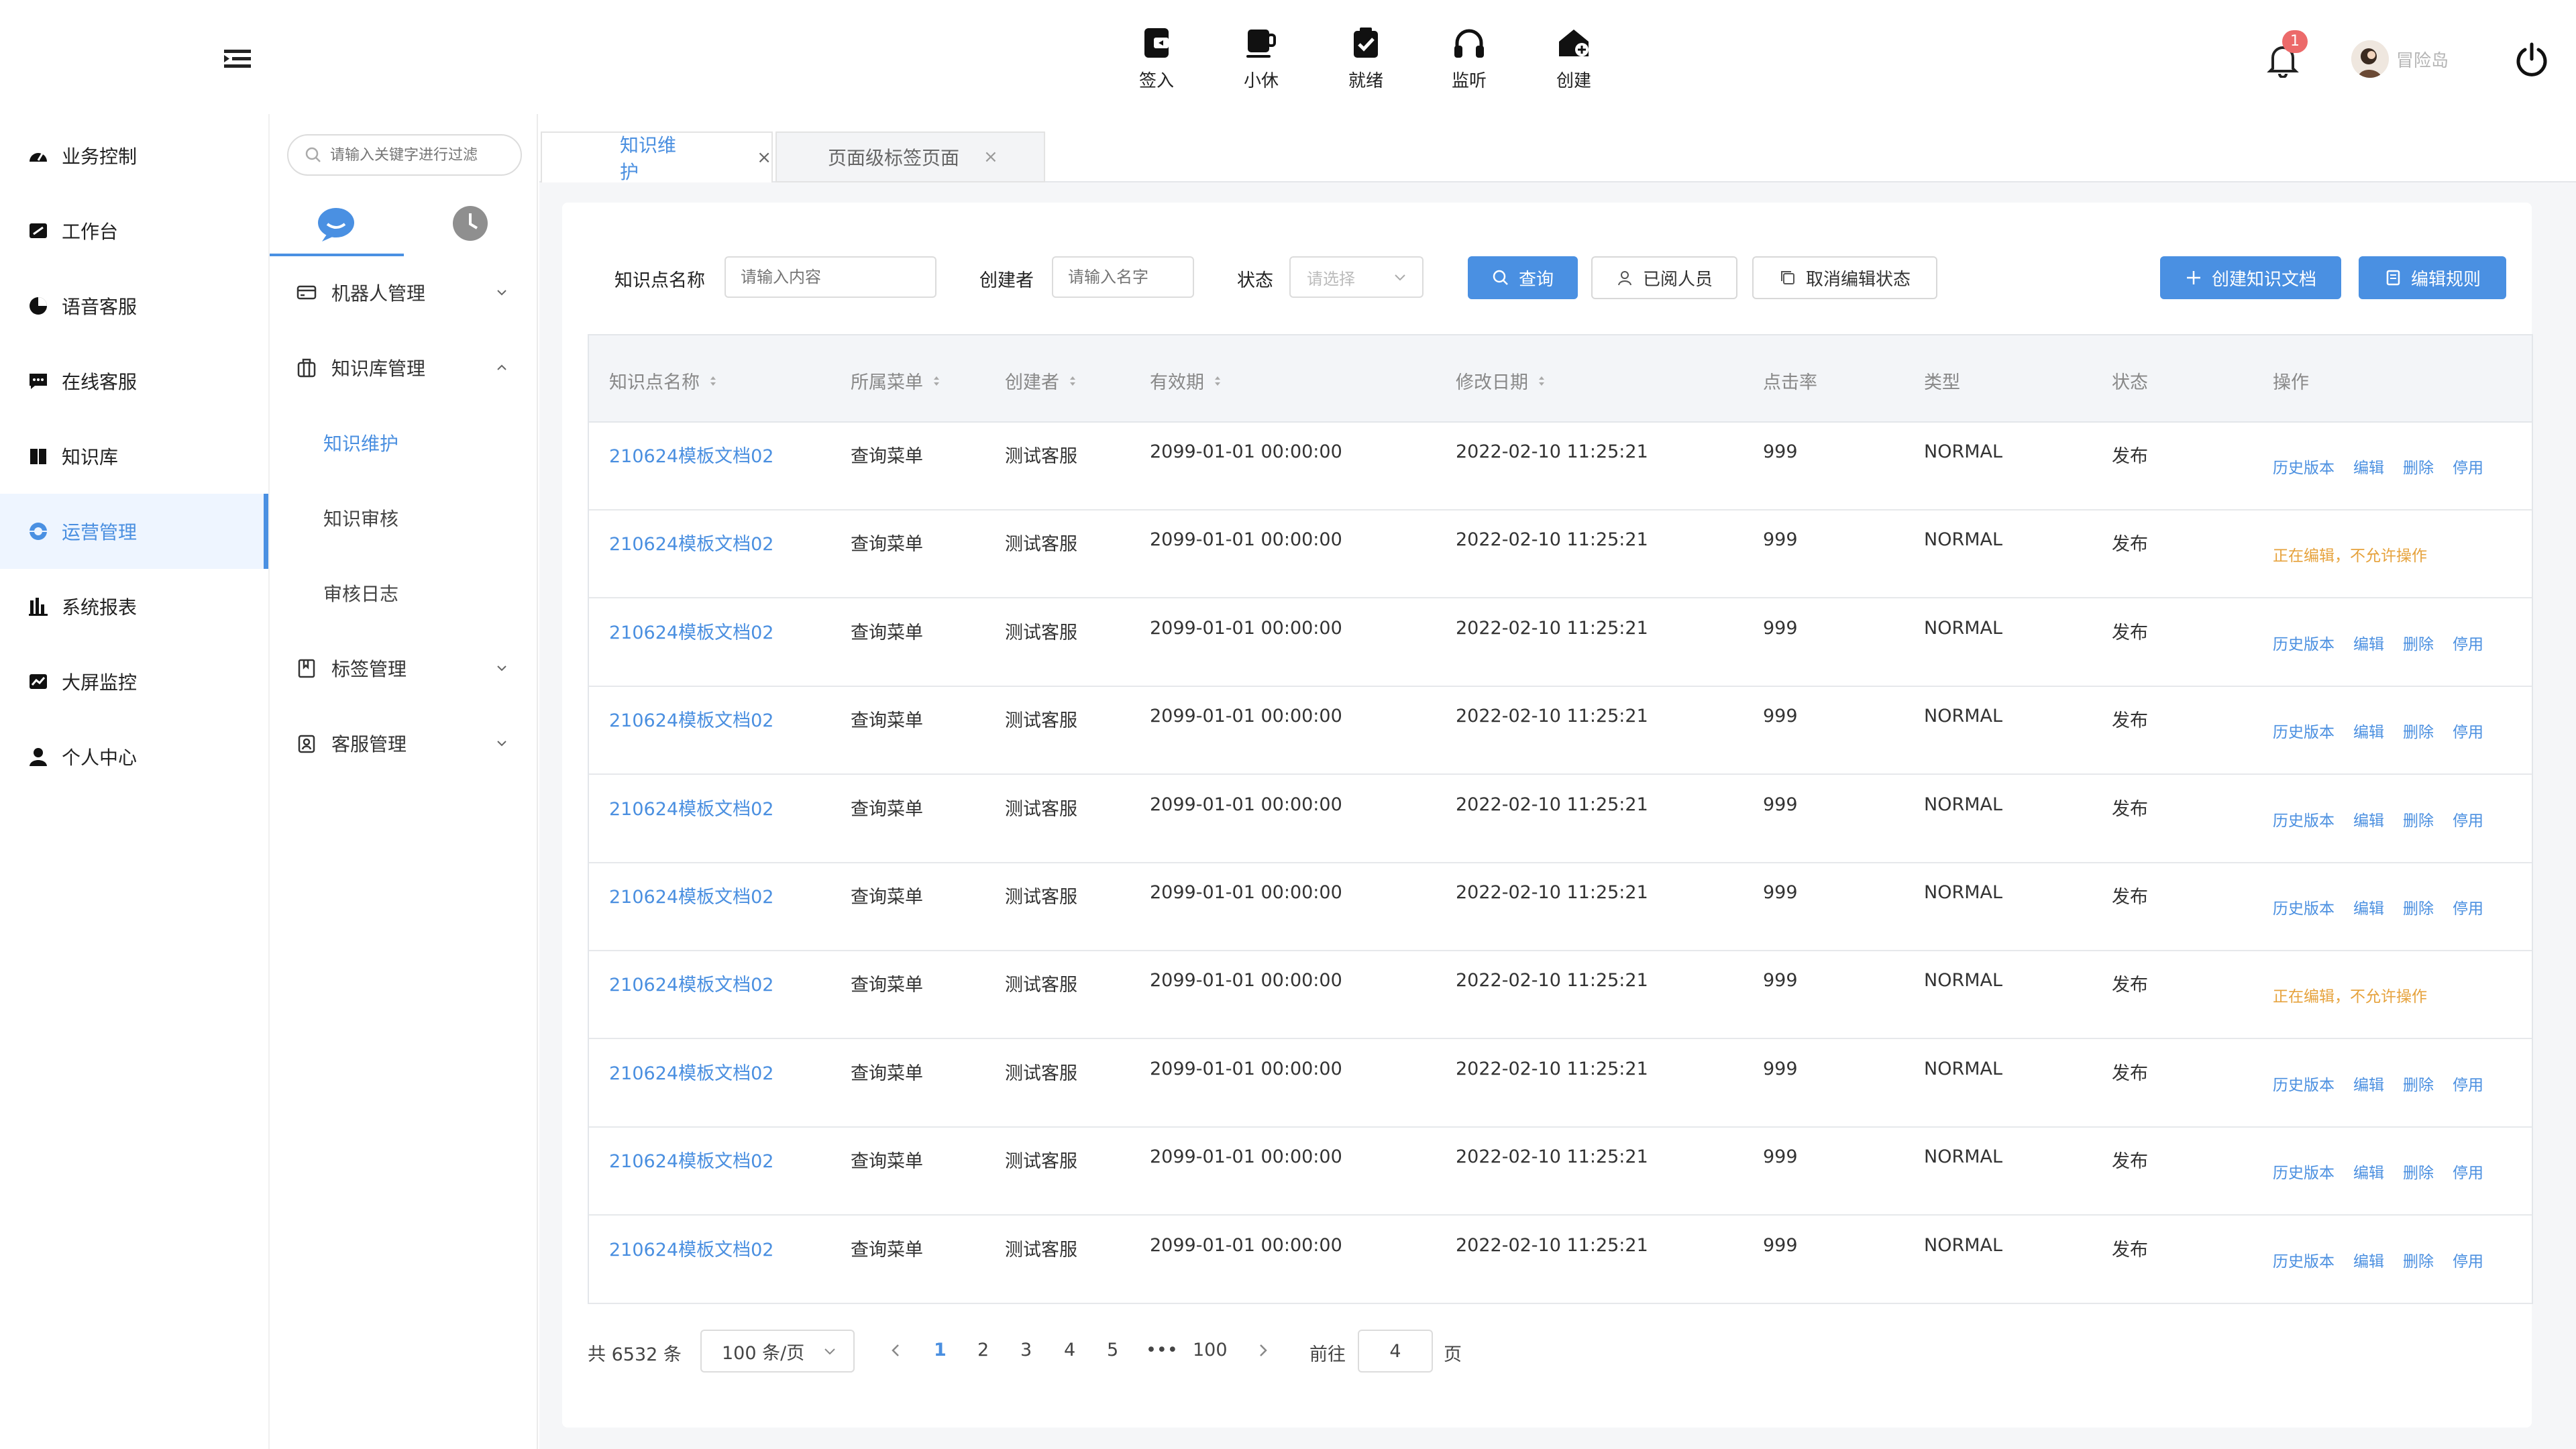 The height and width of the screenshot is (1449, 2576). I want to click on menu-toggle-icon, so click(237, 59).